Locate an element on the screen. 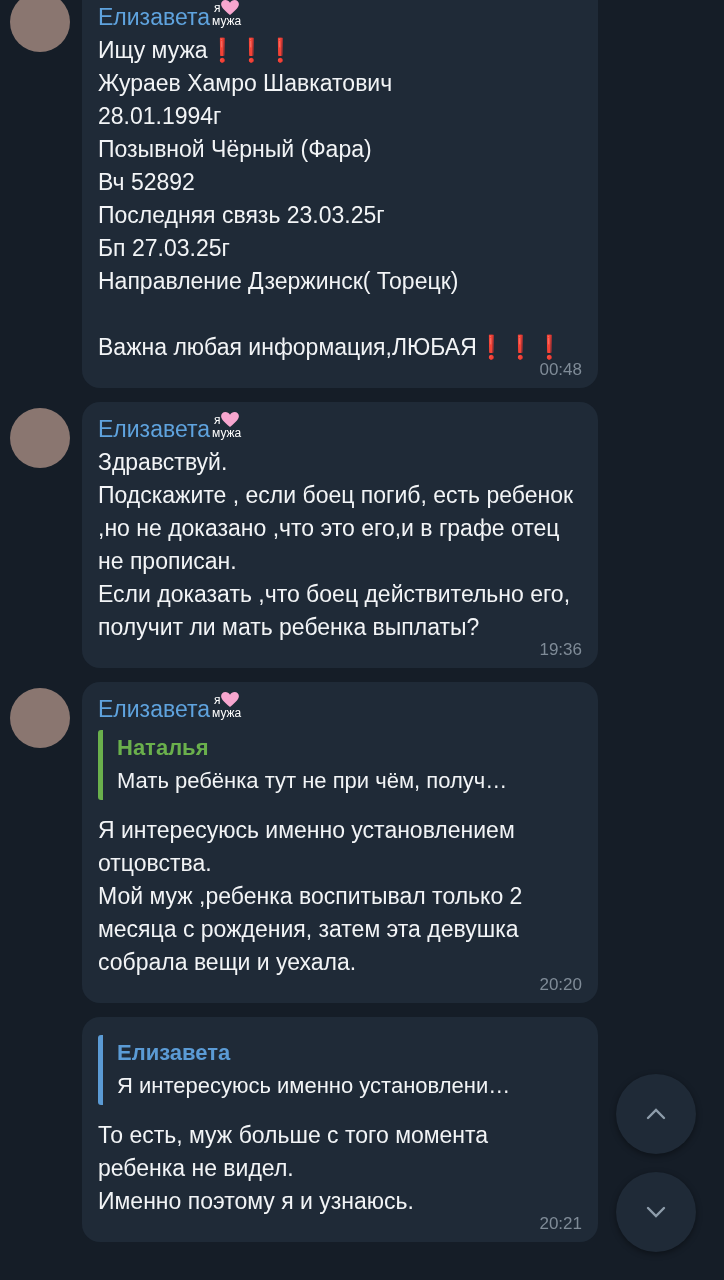 The width and height of the screenshot is (724, 1280). message-text: Подскажите , если боец погиб, есть ребенок ,но не доказано ,что это его,и в графе отец не прописан. is located at coordinates (336, 528).